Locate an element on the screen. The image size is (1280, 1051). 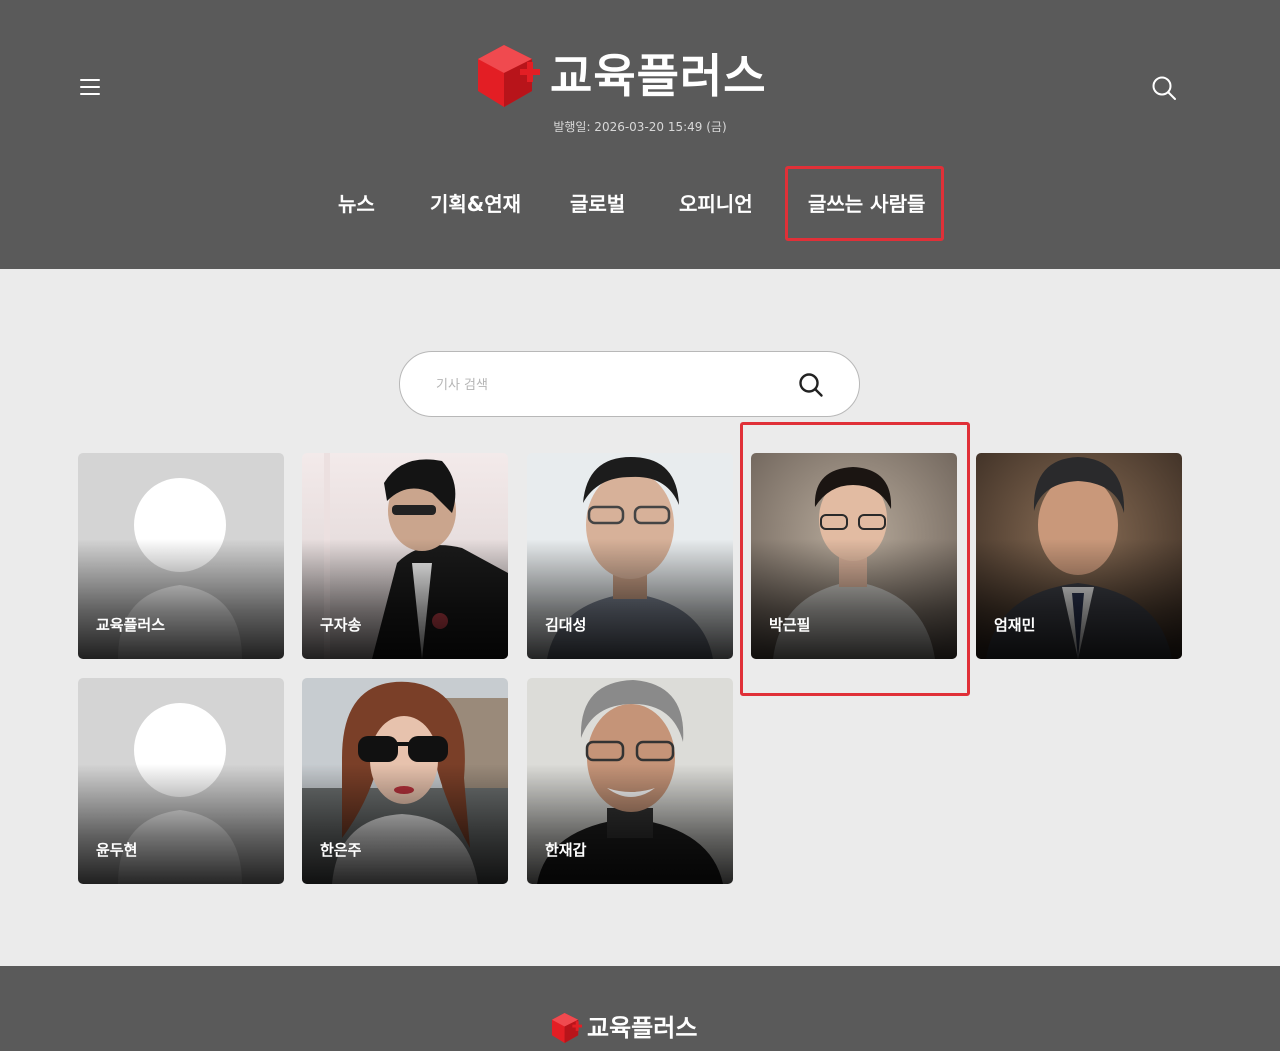
site-logo: 교육플러스 is located at coordinates (621, 76).